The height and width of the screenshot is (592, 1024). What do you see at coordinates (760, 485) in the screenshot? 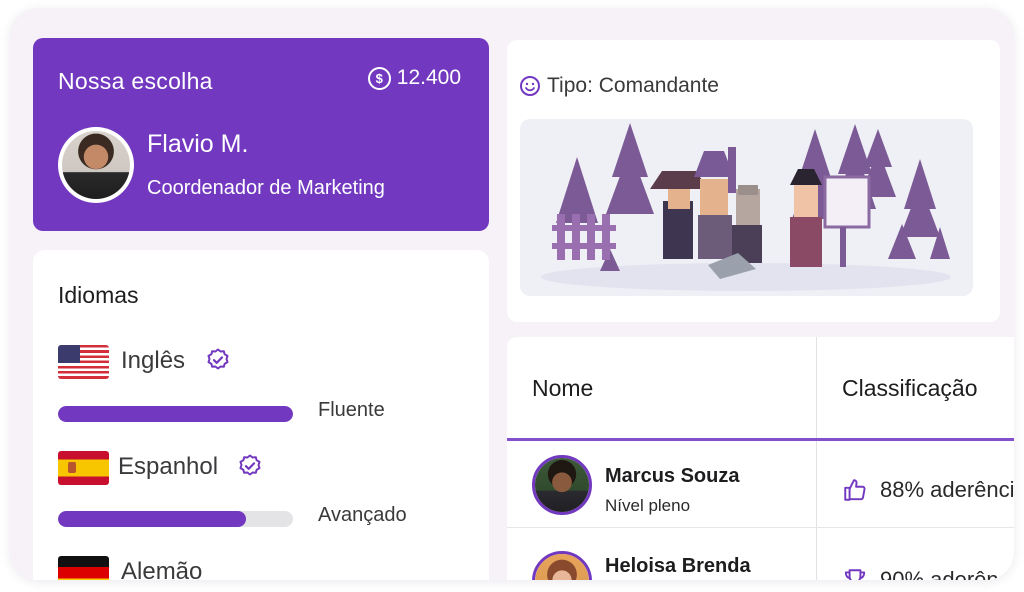
I see `table-row: Marcus Souza Nível pleno 88% aderência` at bounding box center [760, 485].